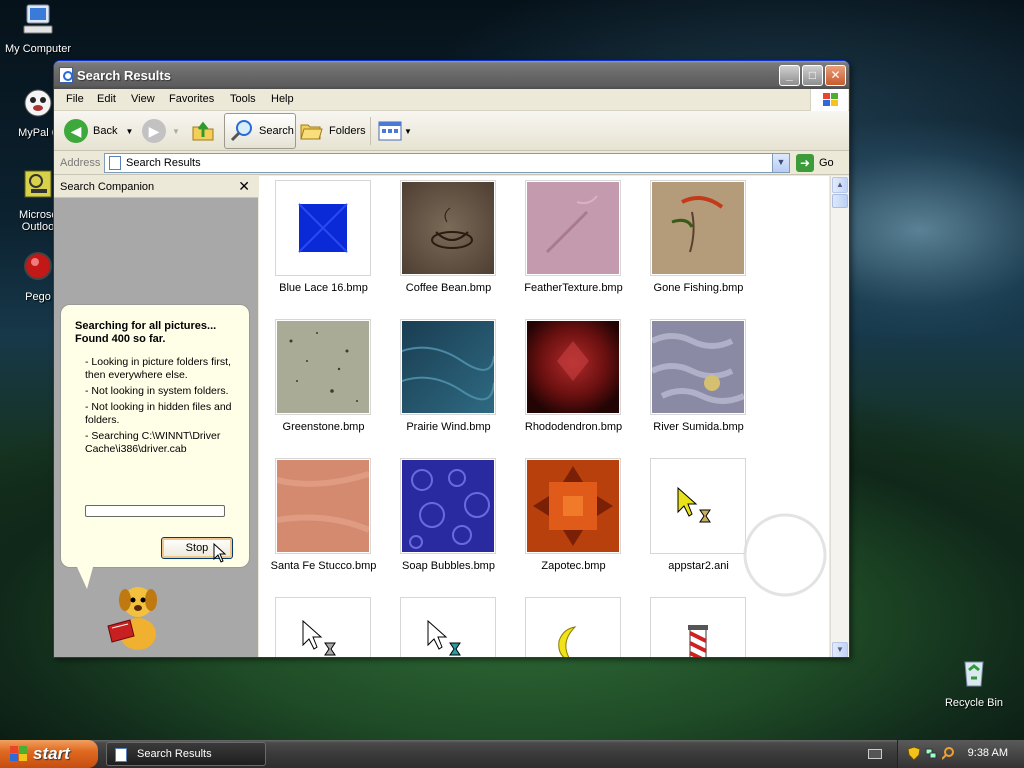 This screenshot has height=768, width=1024. Describe the element at coordinates (106, 99) in the screenshot. I see `menu-edit: Edit` at that location.